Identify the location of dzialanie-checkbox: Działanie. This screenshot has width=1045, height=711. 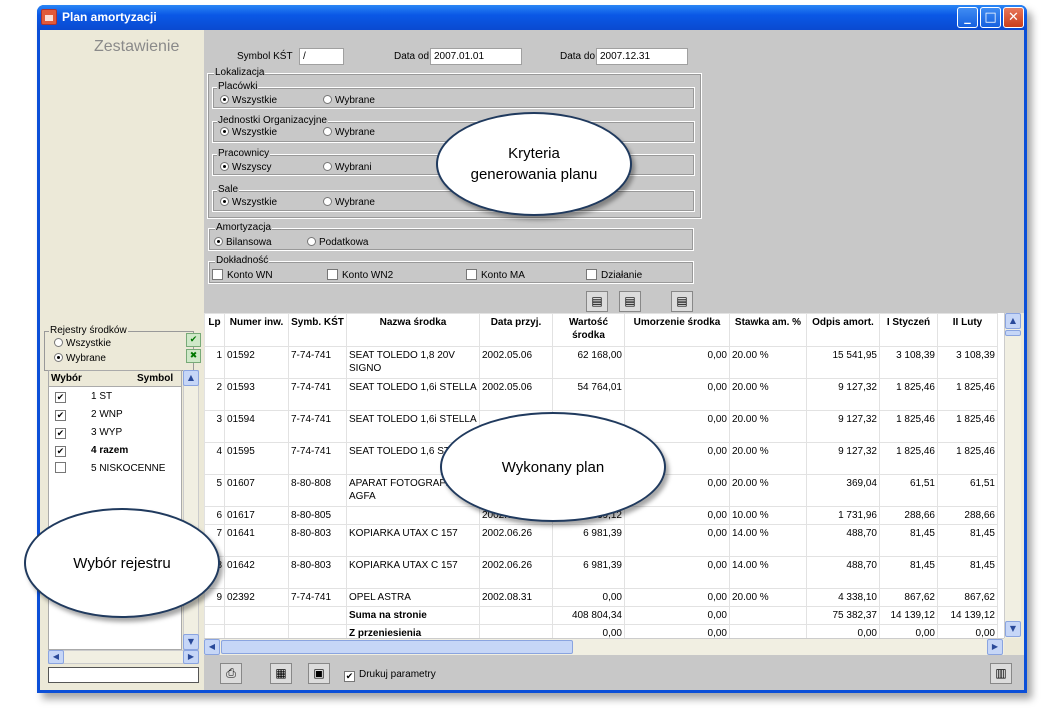
(614, 275).